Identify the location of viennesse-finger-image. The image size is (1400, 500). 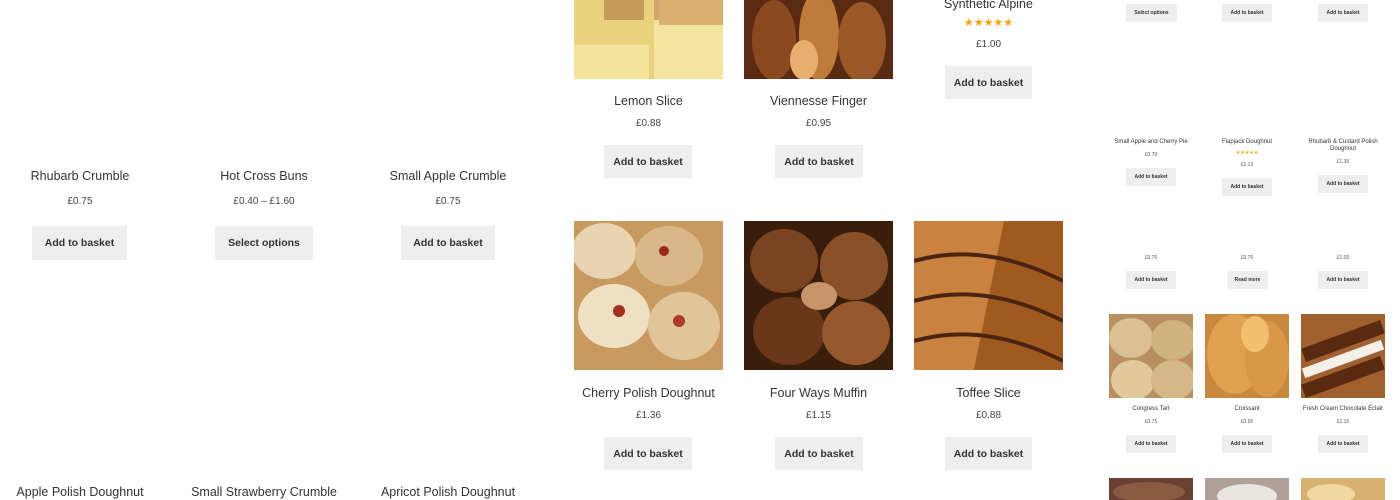
(818, 39).